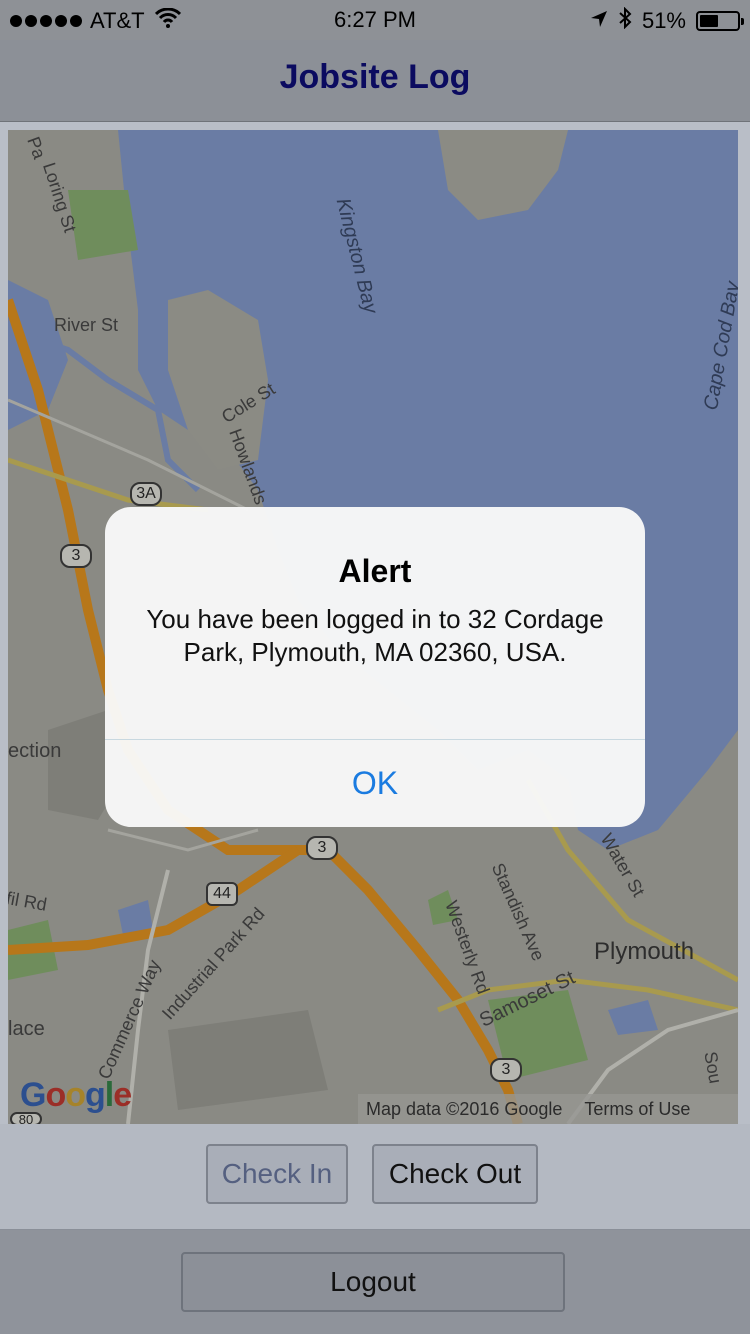 The height and width of the screenshot is (1334, 750). Describe the element at coordinates (644, 951) in the screenshot. I see `map-label-plymouth: Plymouth` at that location.